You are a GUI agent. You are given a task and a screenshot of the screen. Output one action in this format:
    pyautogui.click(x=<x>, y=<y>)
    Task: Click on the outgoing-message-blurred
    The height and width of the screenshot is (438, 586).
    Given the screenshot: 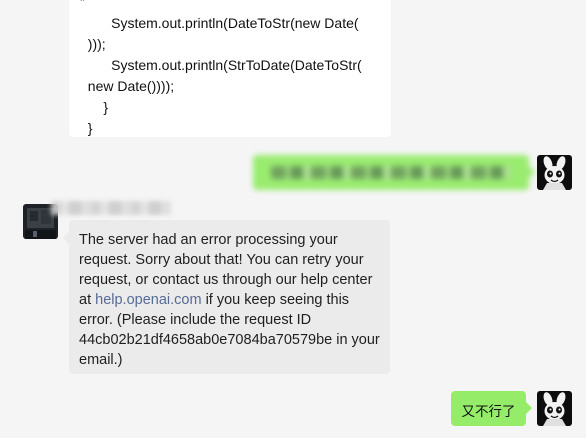 What is the action you would take?
    pyautogui.click(x=394, y=172)
    